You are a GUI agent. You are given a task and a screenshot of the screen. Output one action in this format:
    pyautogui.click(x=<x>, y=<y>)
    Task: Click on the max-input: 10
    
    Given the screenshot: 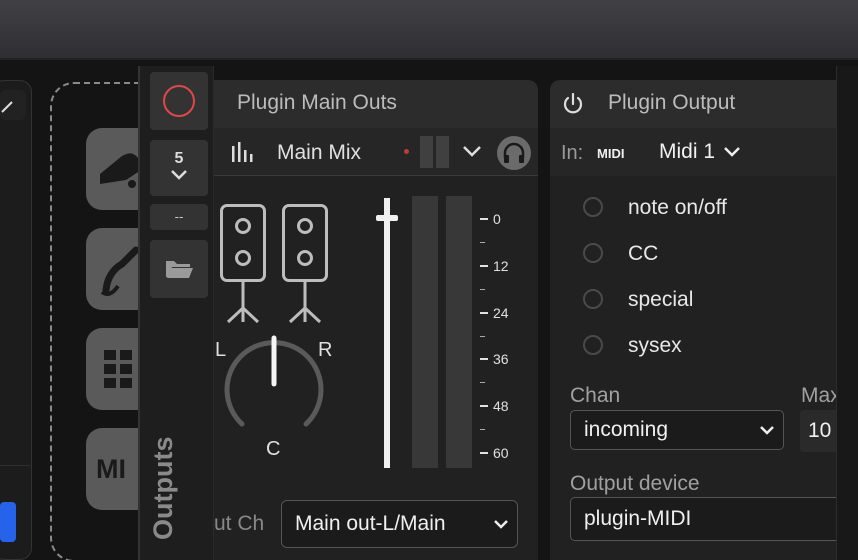 What is the action you would take?
    pyautogui.click(x=820, y=431)
    